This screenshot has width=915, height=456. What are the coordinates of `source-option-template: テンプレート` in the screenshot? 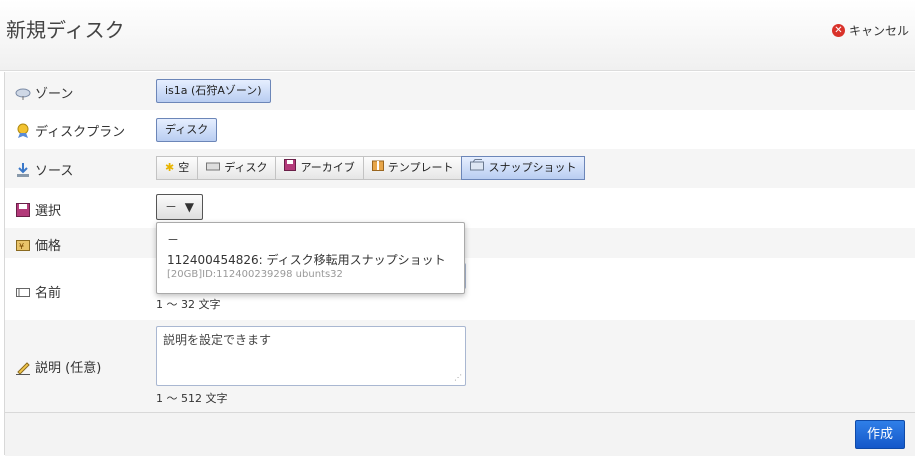 It's located at (412, 168).